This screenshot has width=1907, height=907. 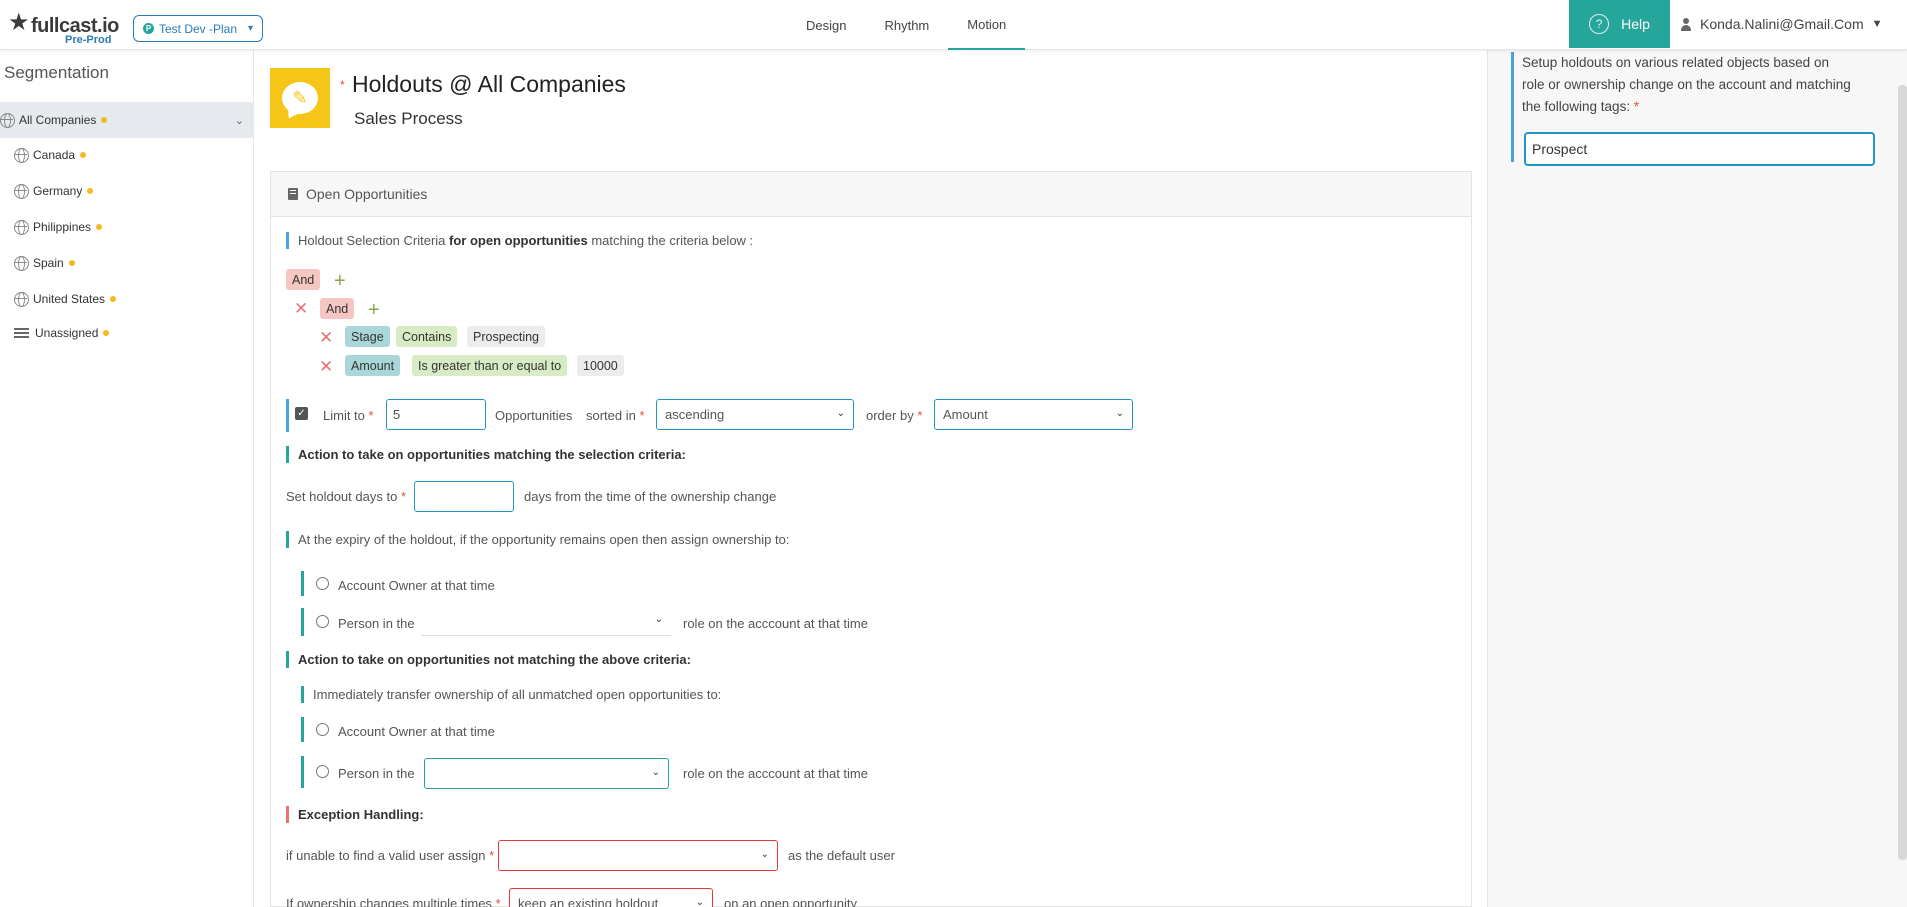 What do you see at coordinates (1686, 24) in the screenshot?
I see `user-icon` at bounding box center [1686, 24].